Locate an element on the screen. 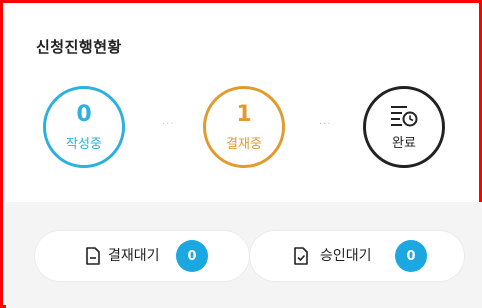 Image resolution: width=482 pixels, height=308 pixels. document-check-icon is located at coordinates (301, 256).